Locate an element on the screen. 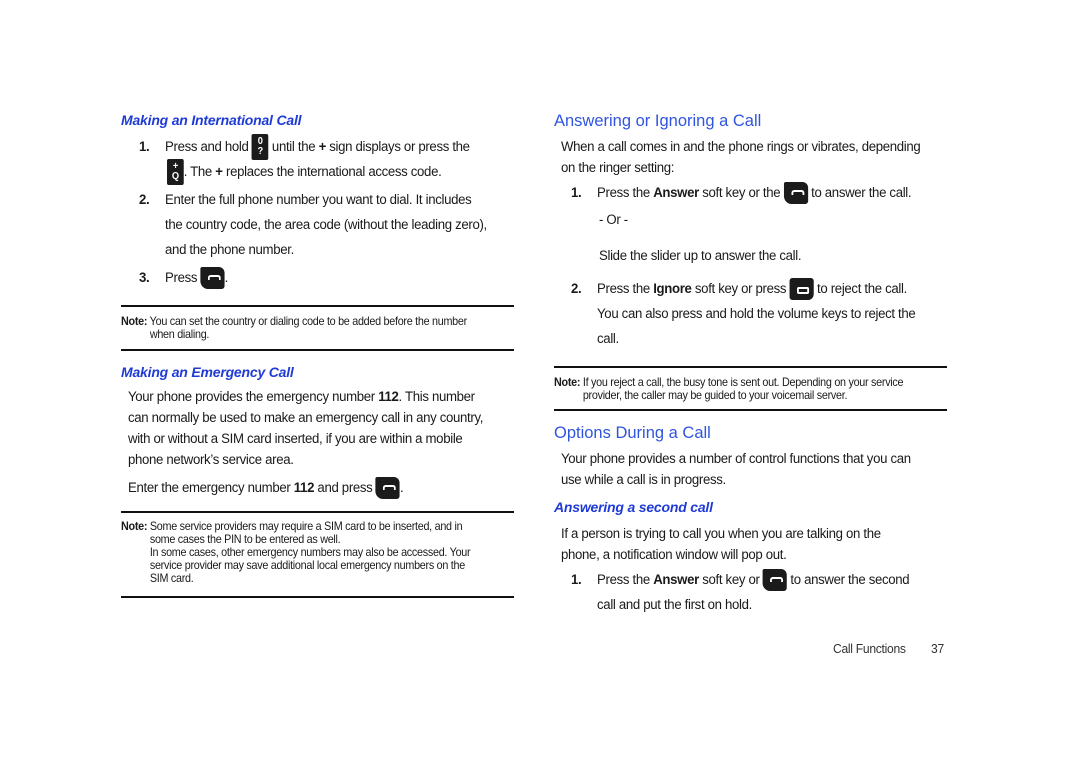  page-number: 37 is located at coordinates (937, 648).